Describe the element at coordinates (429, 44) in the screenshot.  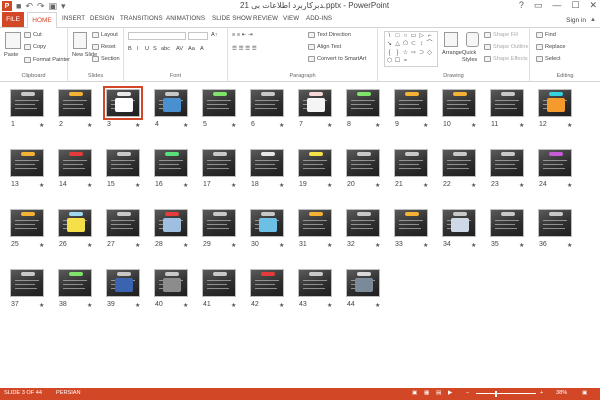
I see `shape-arc: ⌒` at that location.